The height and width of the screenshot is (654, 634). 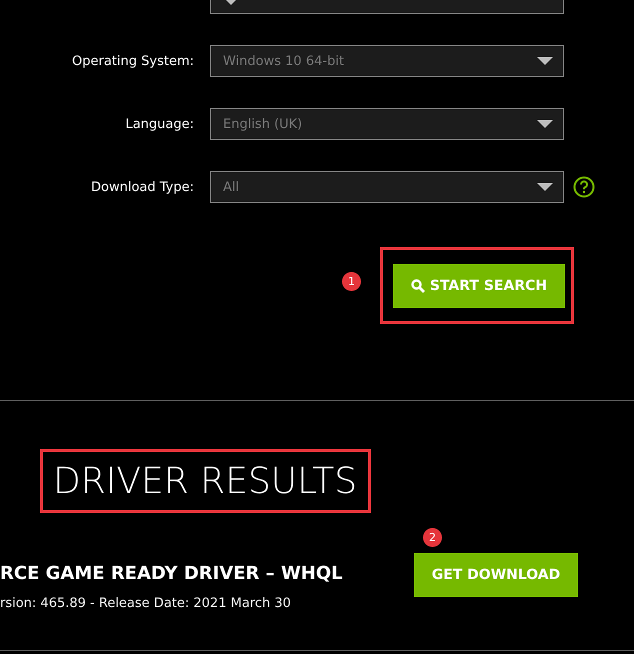 I want to click on dropdown-field: English (UK), so click(x=387, y=124).